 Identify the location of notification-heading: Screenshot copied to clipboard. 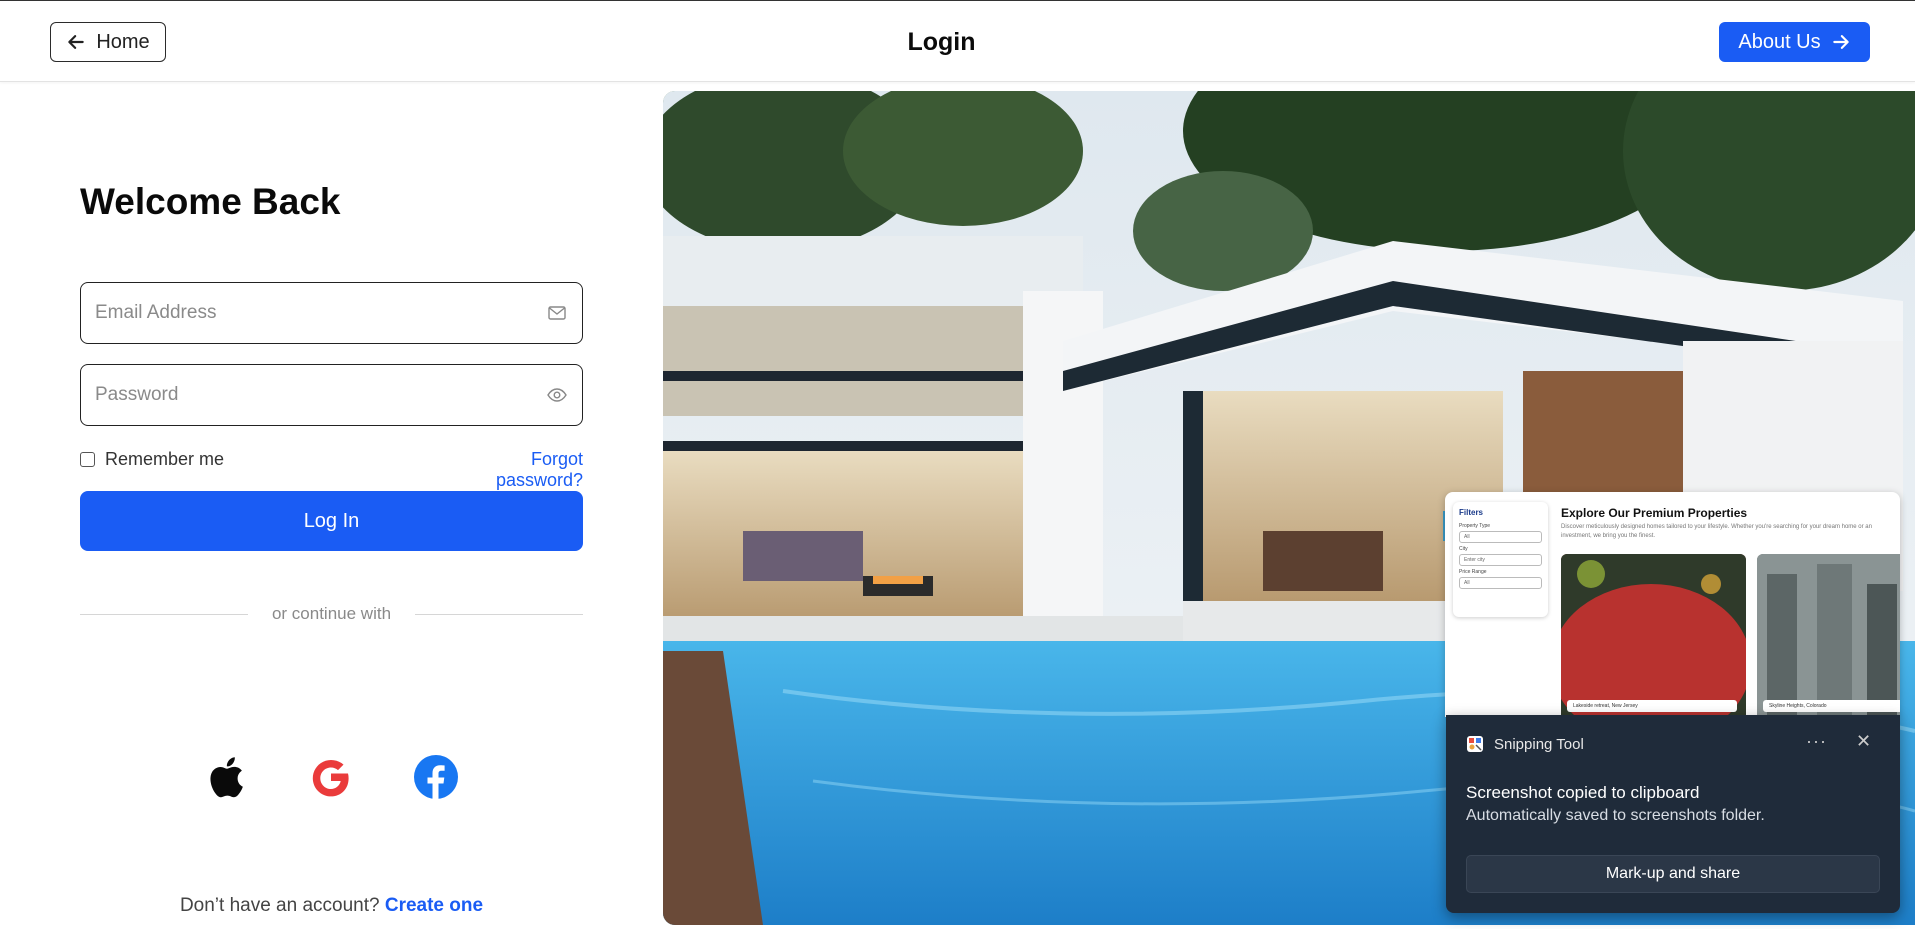
(1583, 792).